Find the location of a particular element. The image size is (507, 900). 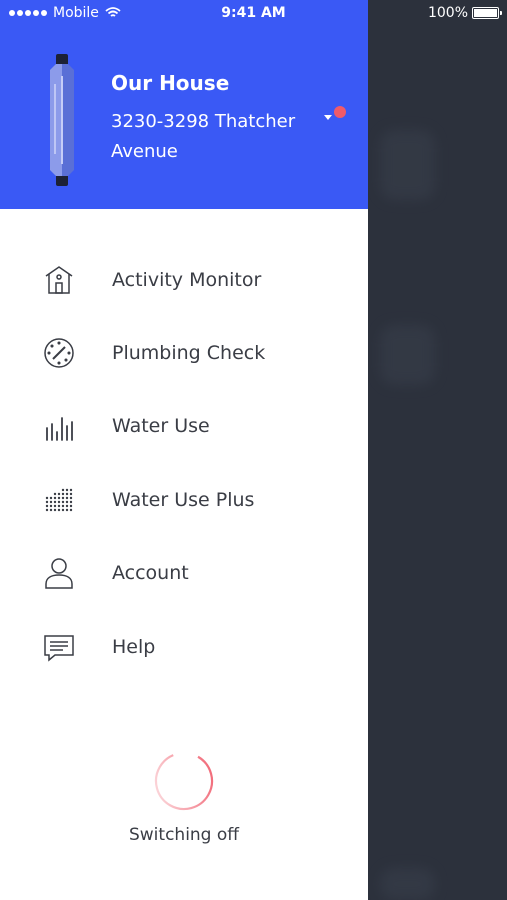

menu-label: Water Use Plus is located at coordinates (183, 499).